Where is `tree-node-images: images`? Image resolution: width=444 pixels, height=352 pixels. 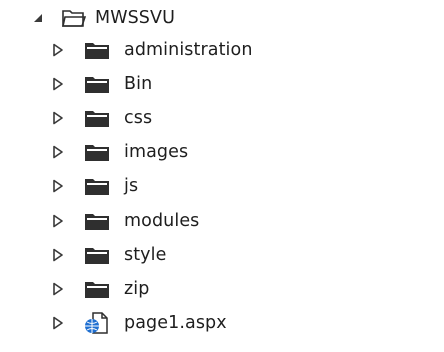
tree-node-images: images is located at coordinates (222, 152).